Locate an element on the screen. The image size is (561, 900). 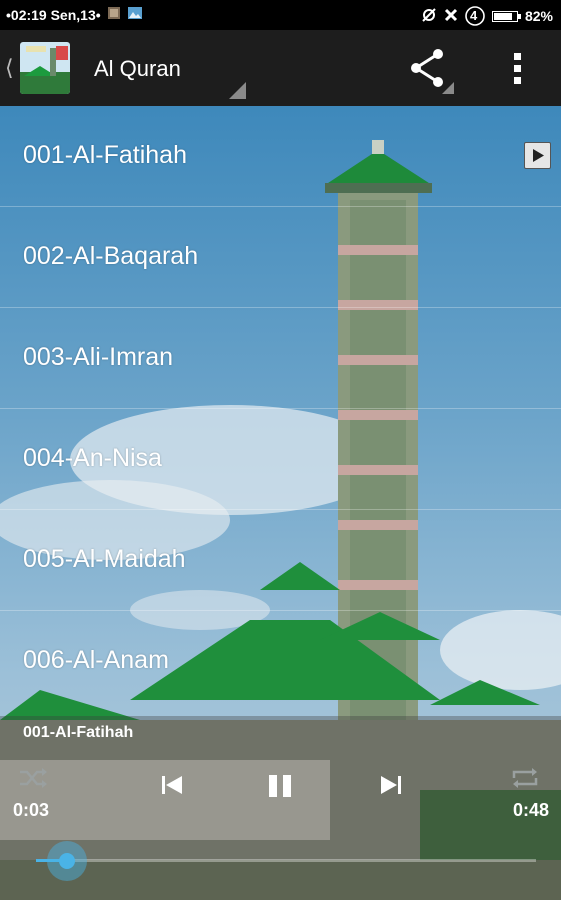
shuffle-icon is located at coordinates (33, 778).